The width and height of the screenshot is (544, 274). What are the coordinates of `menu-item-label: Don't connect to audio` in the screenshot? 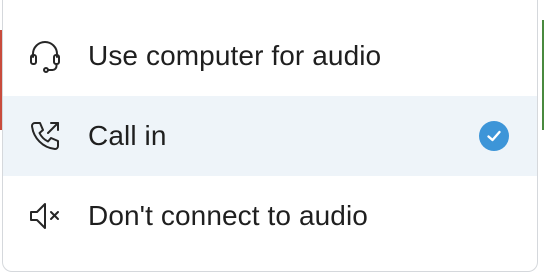 It's located at (228, 215).